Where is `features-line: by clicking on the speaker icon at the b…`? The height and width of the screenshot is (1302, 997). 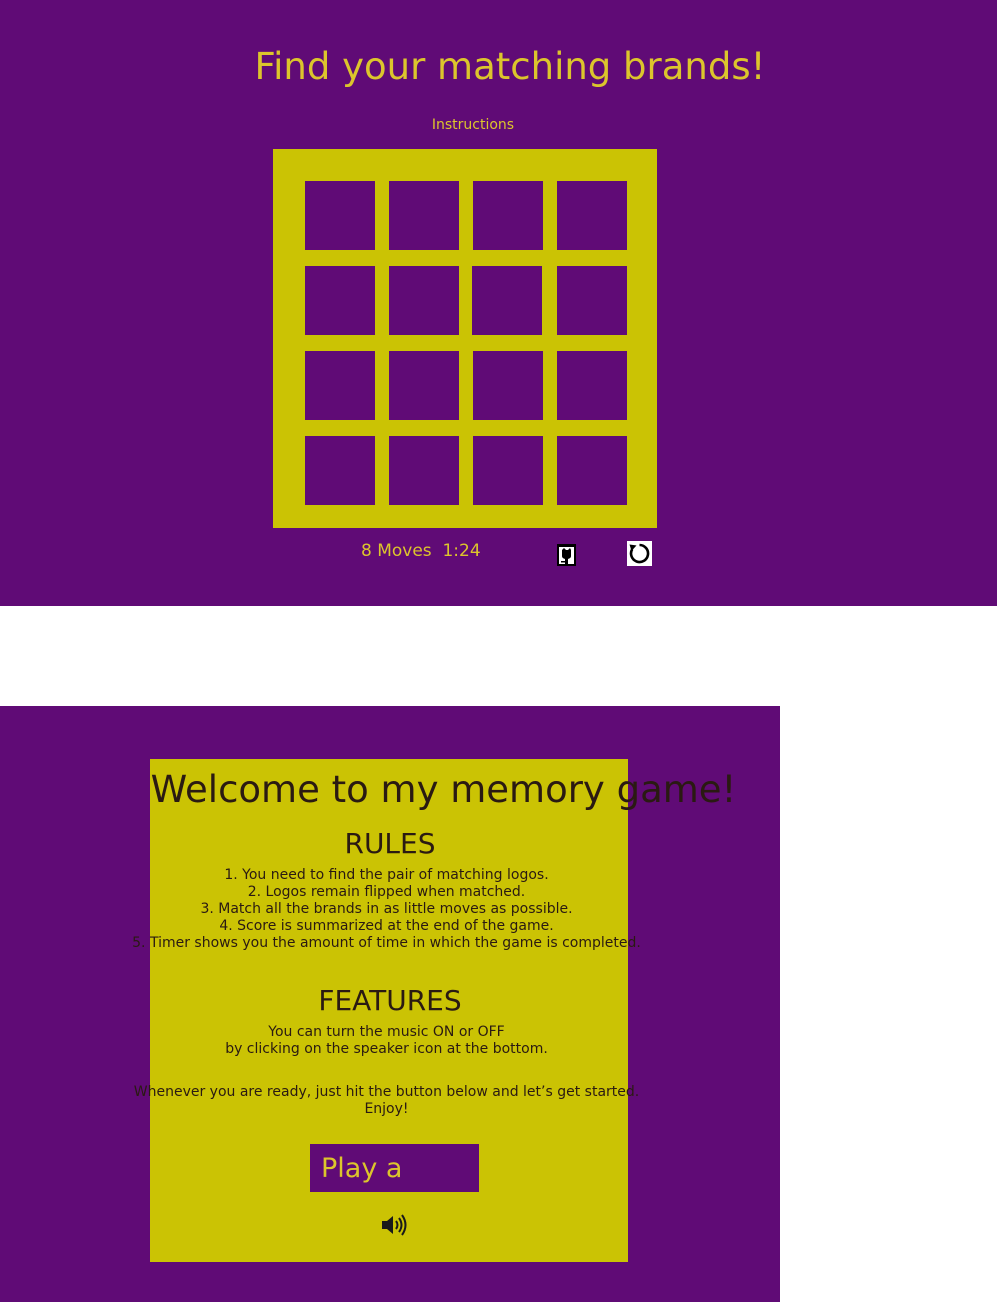 features-line: by clicking on the speaker icon at the b… is located at coordinates (386, 1049).